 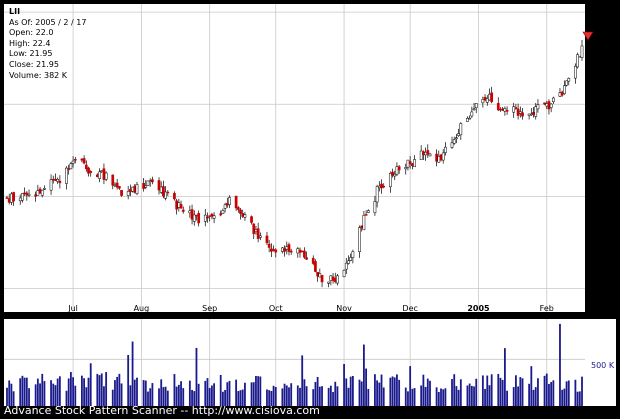 What do you see at coordinates (48, 22) in the screenshot?
I see `as-of-date: As Of: 2005 / 2 / 17` at bounding box center [48, 22].